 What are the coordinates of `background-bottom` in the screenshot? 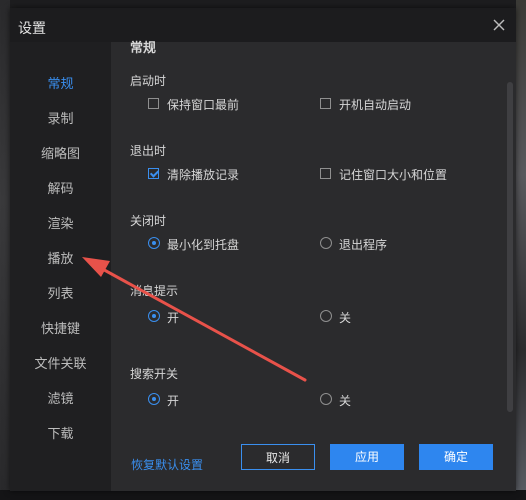 It's located at (263, 495).